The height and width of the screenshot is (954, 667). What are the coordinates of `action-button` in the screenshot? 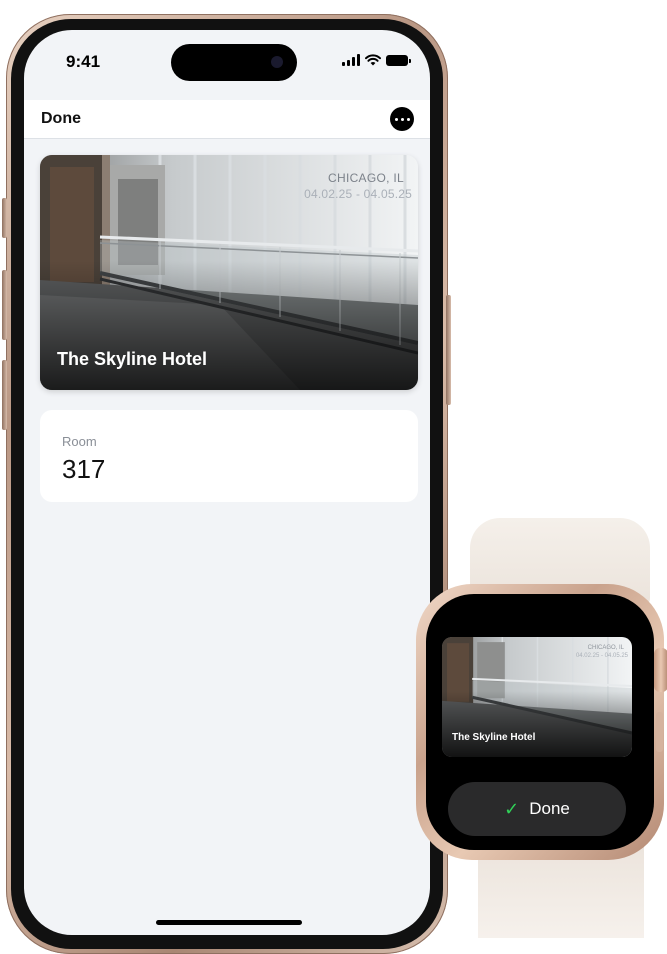 It's located at (4, 218).